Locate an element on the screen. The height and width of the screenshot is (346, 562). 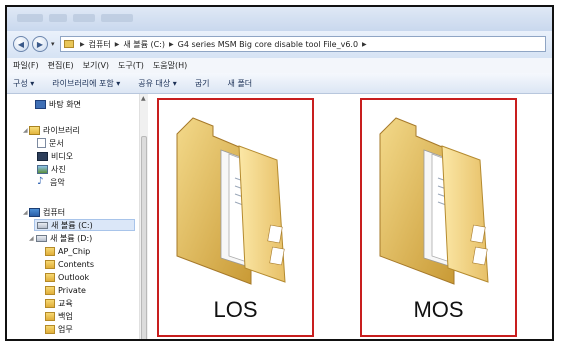
organize-button: 구성 ▾ is located at coordinates (23, 83).